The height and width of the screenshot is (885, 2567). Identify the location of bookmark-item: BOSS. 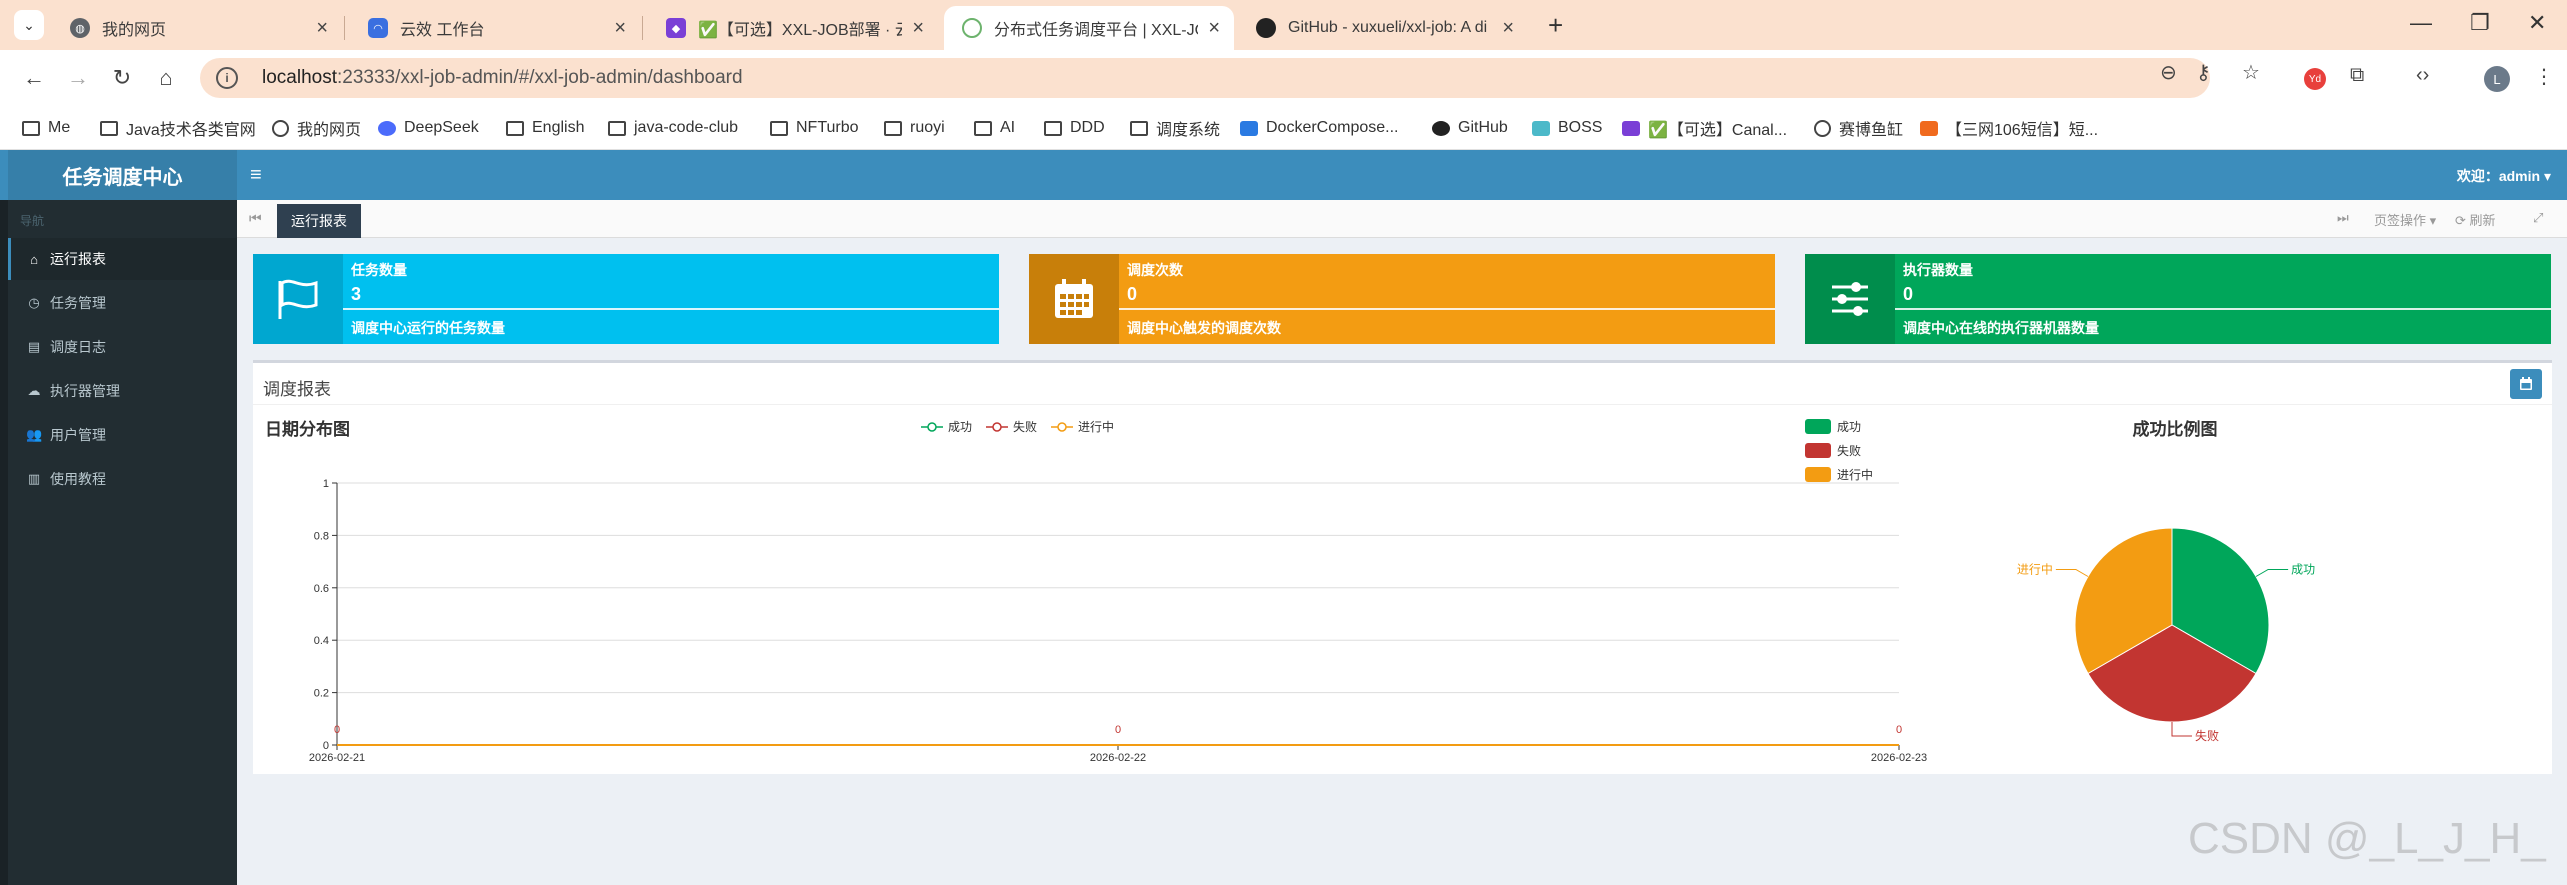
(1567, 128).